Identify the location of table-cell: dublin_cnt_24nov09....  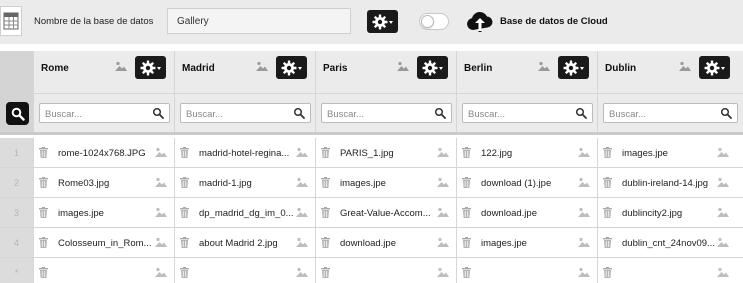
(670, 243).